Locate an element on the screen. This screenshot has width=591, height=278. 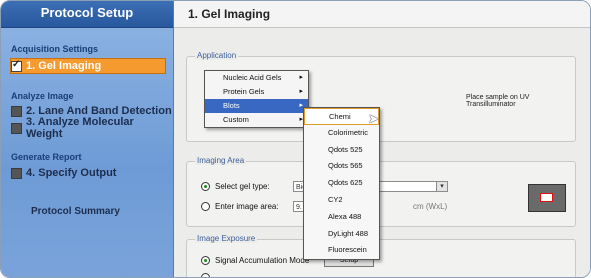
menu-item-protein-gels: Protein Gels ▸ is located at coordinates (256, 92).